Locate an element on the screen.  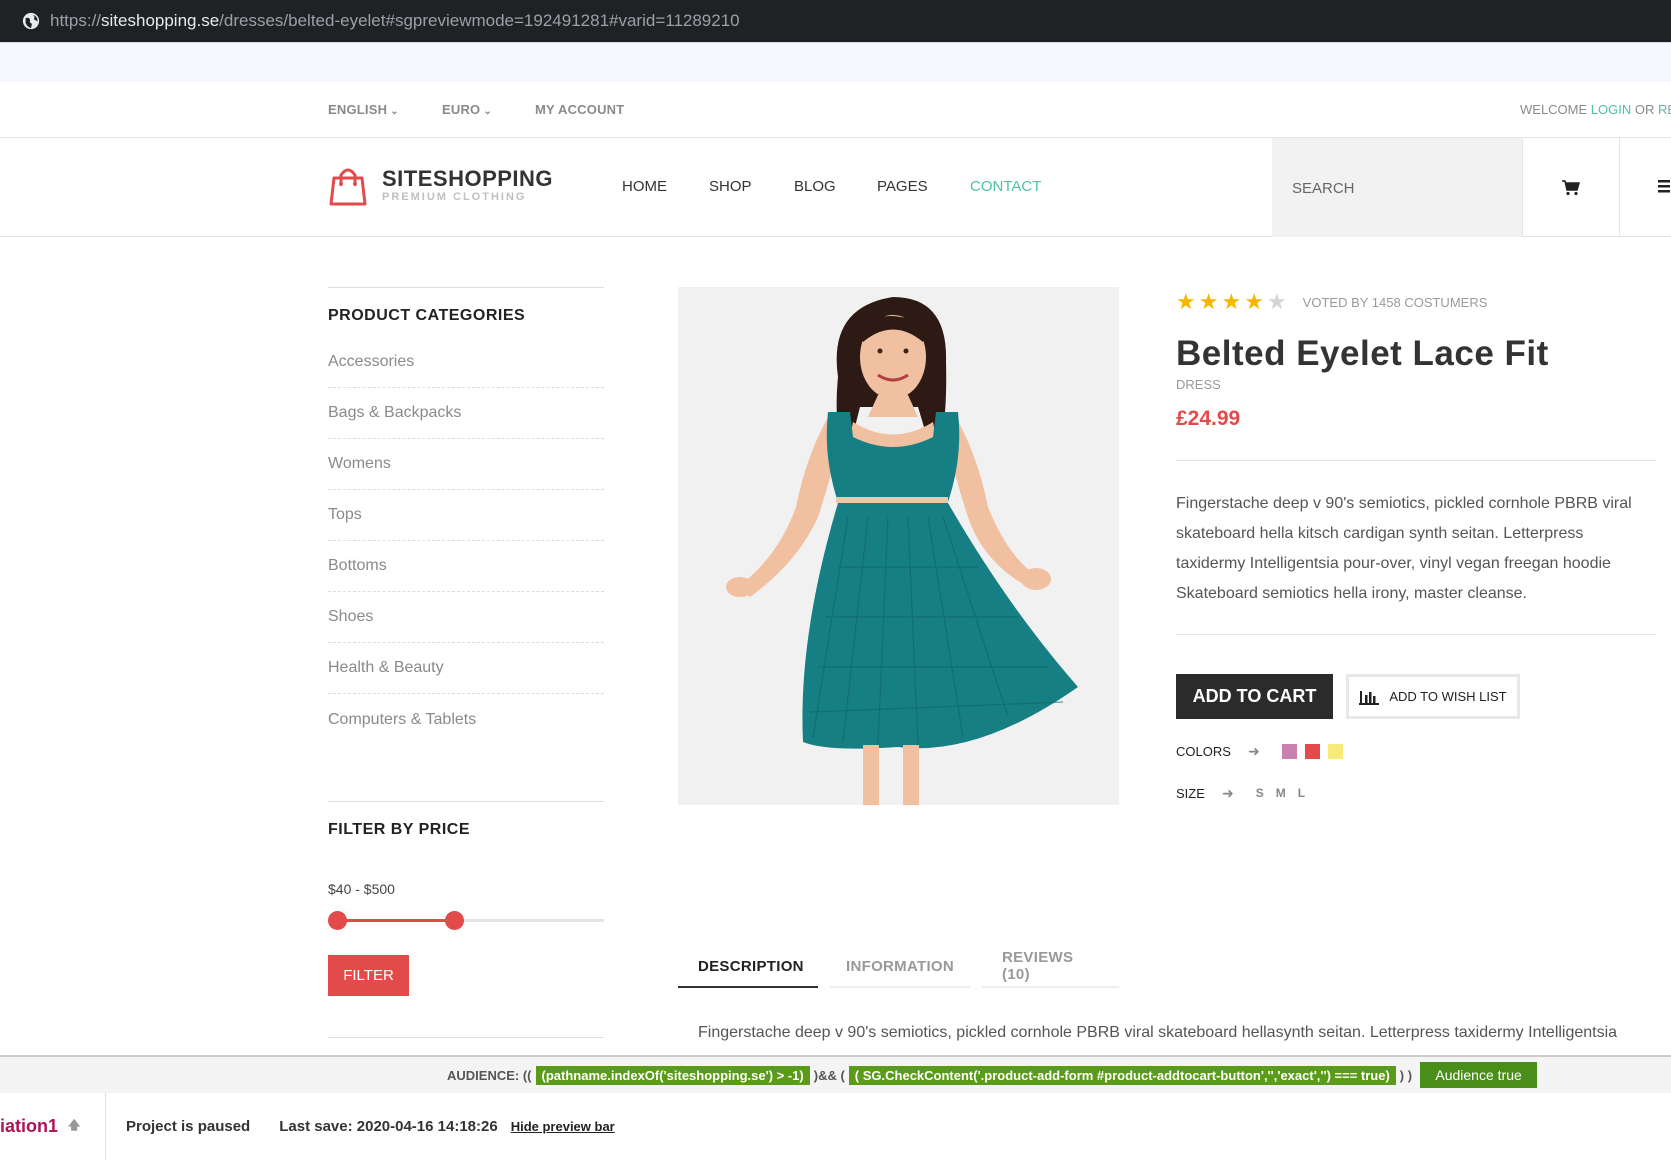
audience-joiner: )&& ( is located at coordinates (829, 1075).